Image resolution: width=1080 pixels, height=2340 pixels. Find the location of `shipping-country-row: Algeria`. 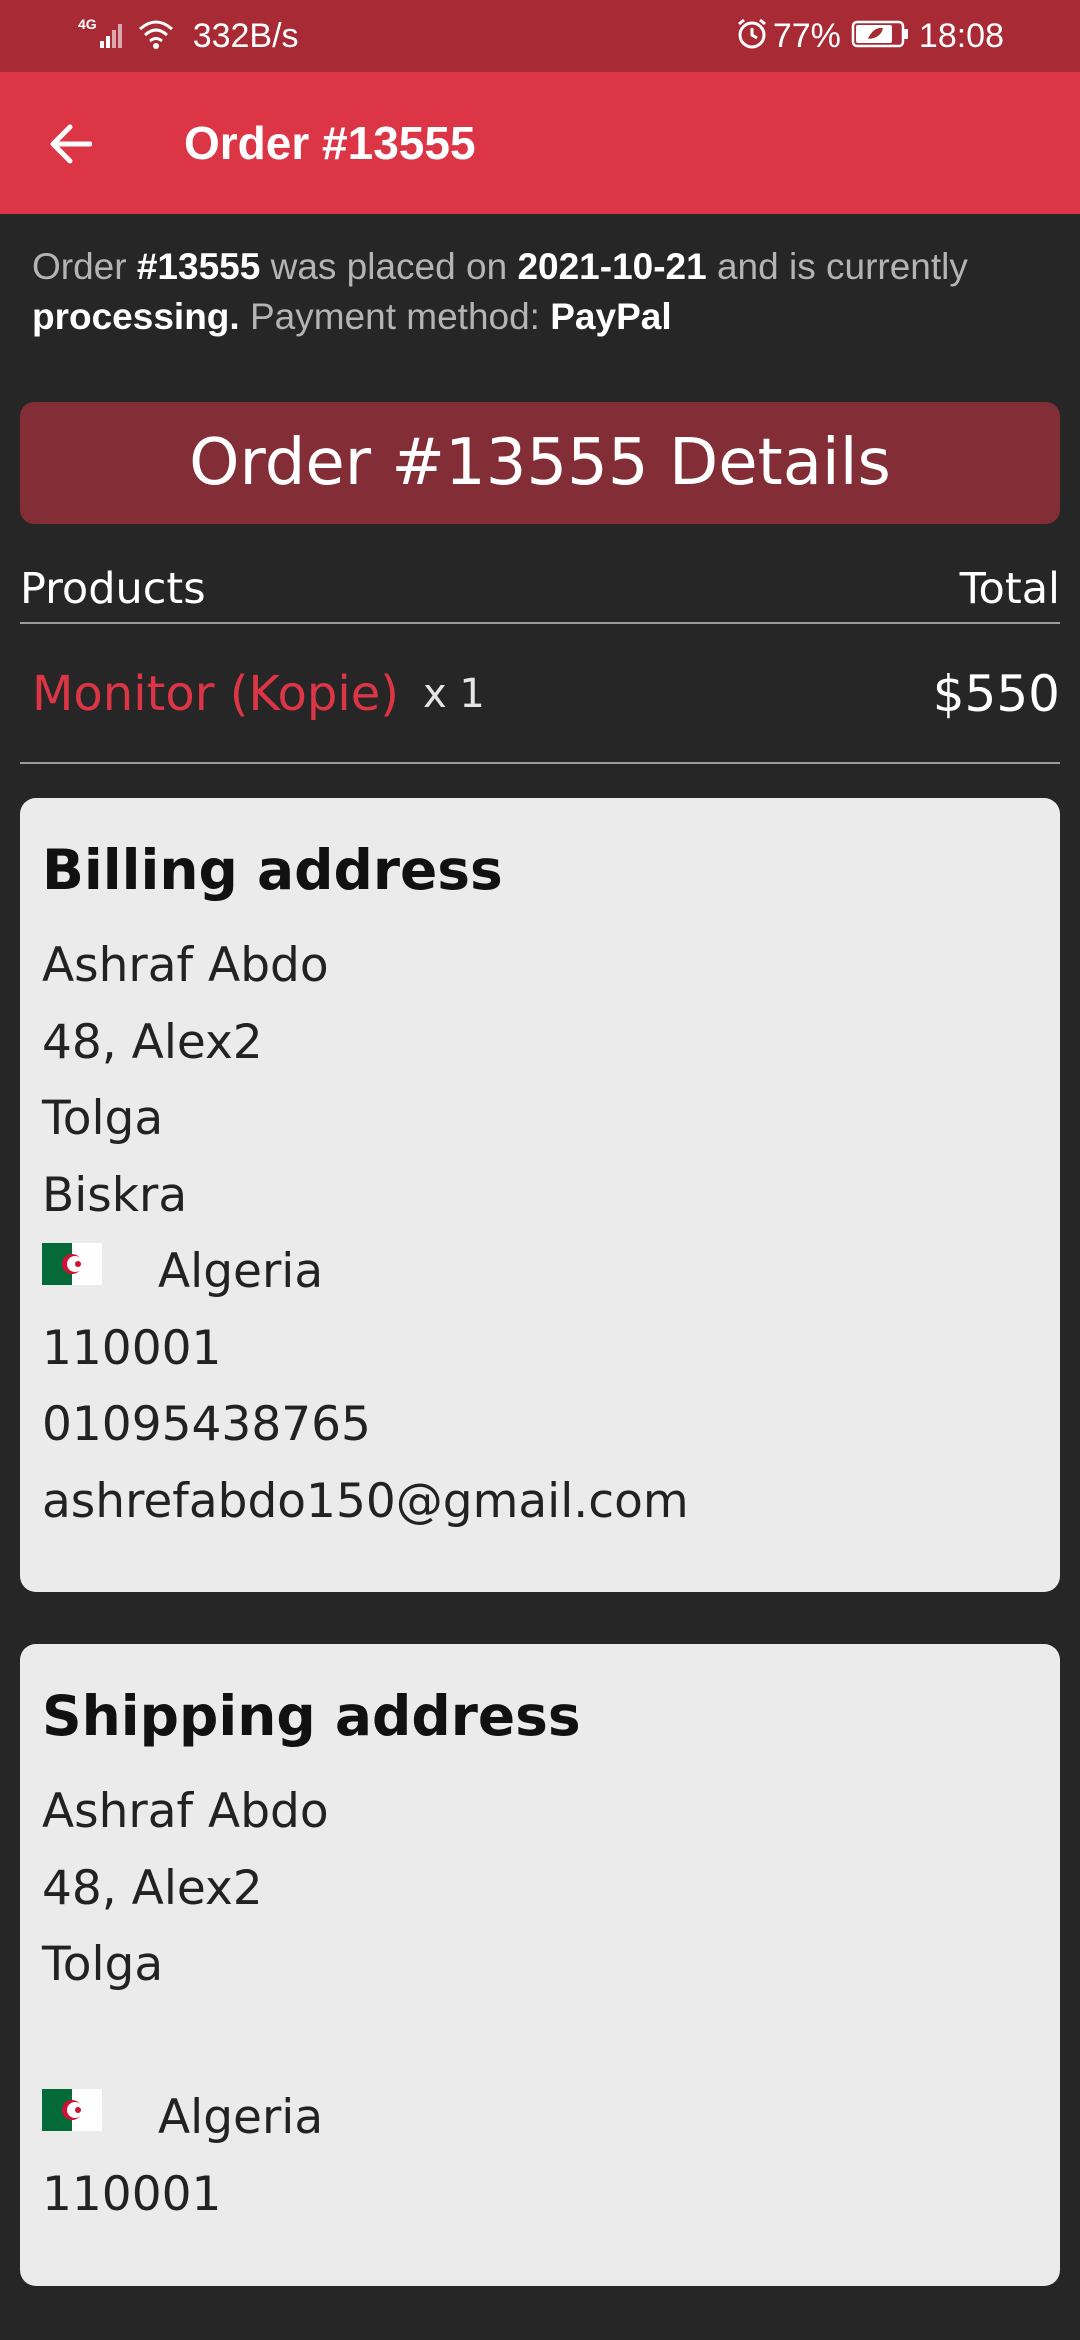

shipping-country-row: Algeria is located at coordinates (540, 2118).